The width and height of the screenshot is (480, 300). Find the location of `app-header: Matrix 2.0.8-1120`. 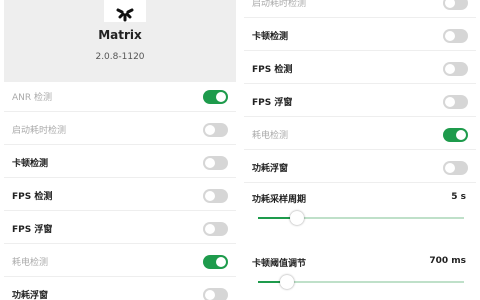

app-header: Matrix 2.0.8-1120 is located at coordinates (120, 41).